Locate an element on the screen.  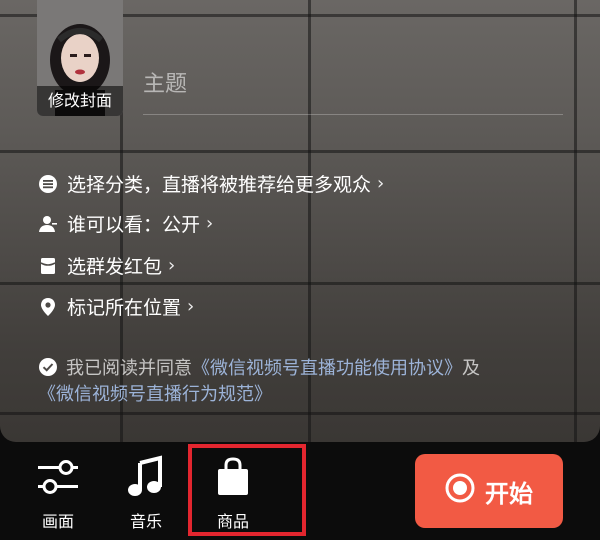
option-location-label: 标记所在位置 is located at coordinates (124, 308).